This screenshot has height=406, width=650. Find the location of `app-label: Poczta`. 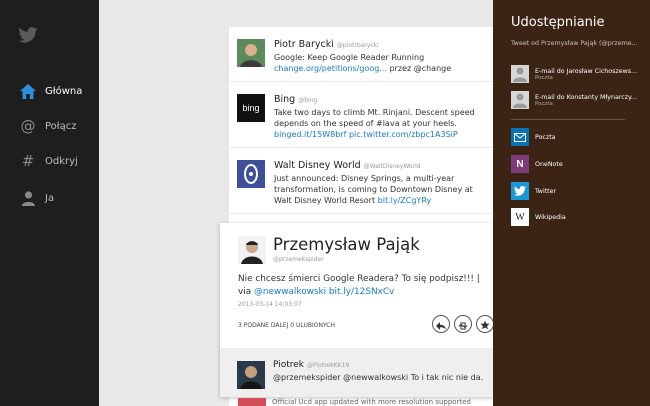

app-label: Poczta is located at coordinates (545, 137).